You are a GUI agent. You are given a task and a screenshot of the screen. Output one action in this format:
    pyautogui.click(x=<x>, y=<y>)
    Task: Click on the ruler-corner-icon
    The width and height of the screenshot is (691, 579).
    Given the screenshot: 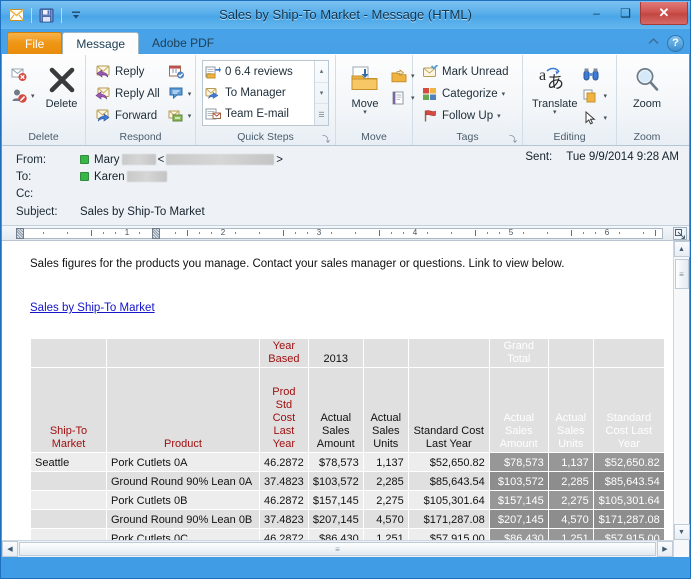 What is the action you would take?
    pyautogui.click(x=680, y=233)
    